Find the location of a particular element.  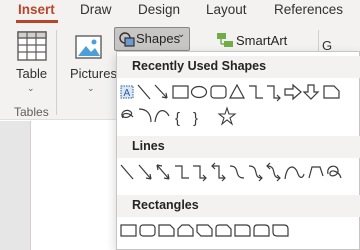

elbow-double-arrow-connector-icon is located at coordinates (218, 172).